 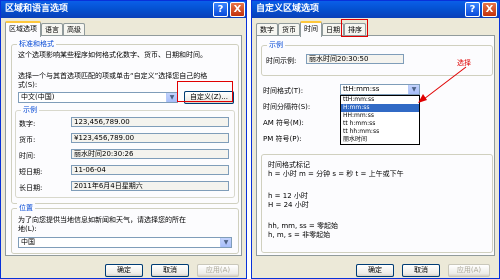 What do you see at coordinates (31, 188) in the screenshot?
I see `sample-label: 长日期:` at bounding box center [31, 188].